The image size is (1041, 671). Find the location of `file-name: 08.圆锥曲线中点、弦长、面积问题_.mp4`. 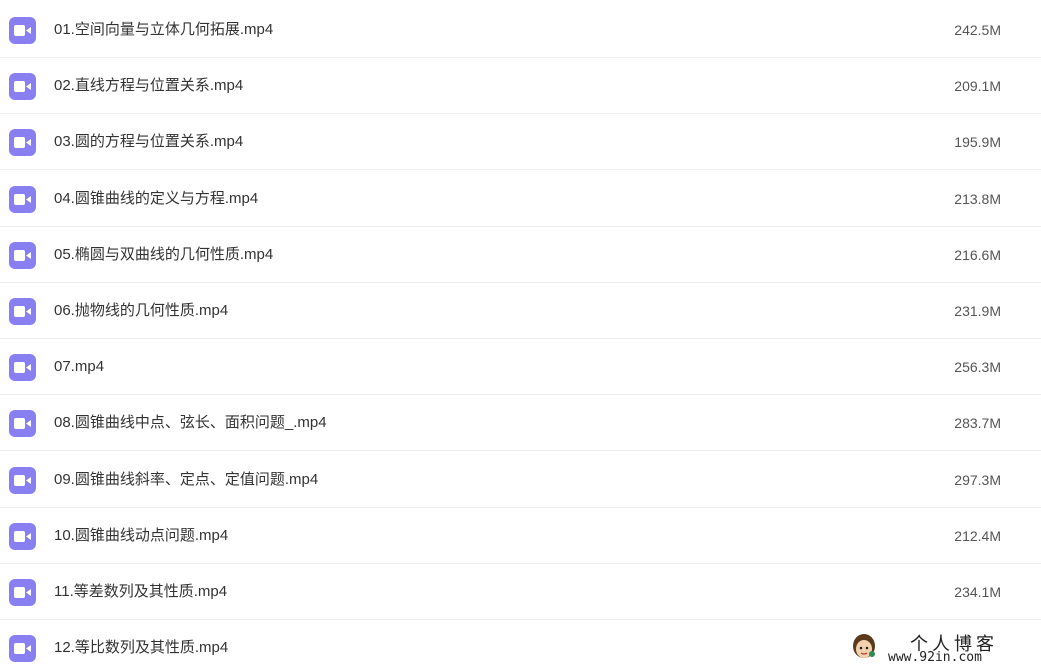

file-name: 08.圆锥曲线中点、弦长、面积问题_.mp4 is located at coordinates (190, 423).